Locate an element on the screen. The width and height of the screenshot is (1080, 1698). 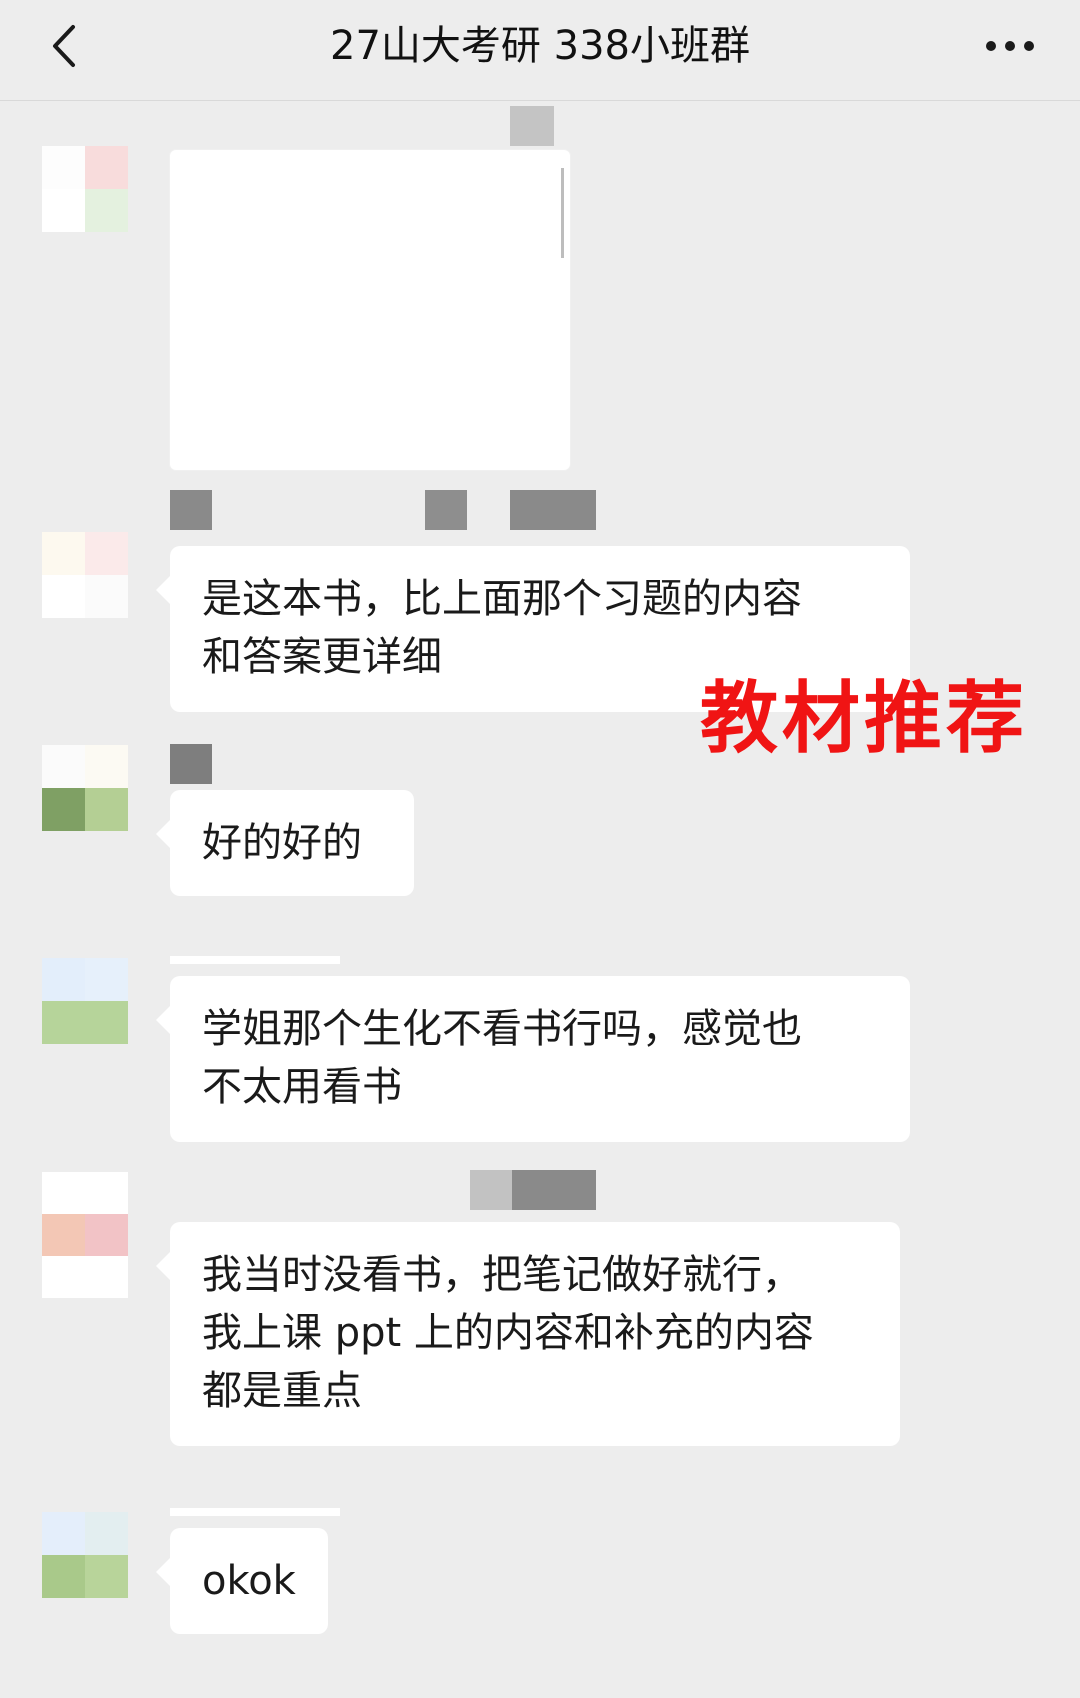
overlay-label: 教材推荐 is located at coordinates (864, 719).